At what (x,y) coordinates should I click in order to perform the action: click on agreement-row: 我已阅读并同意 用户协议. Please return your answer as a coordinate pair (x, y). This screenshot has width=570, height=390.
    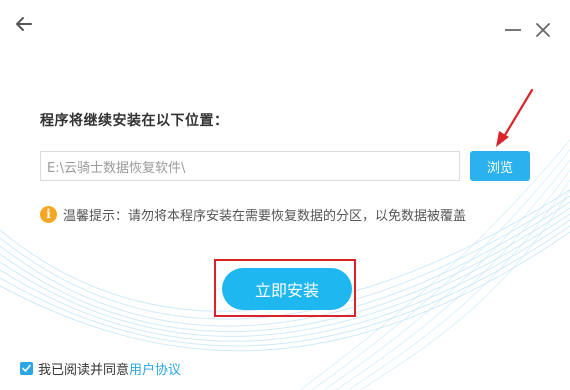
    Looking at the image, I should click on (100, 368).